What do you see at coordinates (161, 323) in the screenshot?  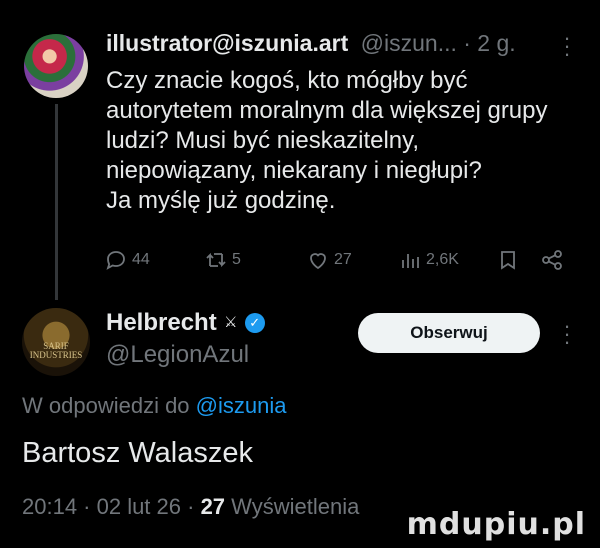 I see `tweet2-display-name: Helbrecht` at bounding box center [161, 323].